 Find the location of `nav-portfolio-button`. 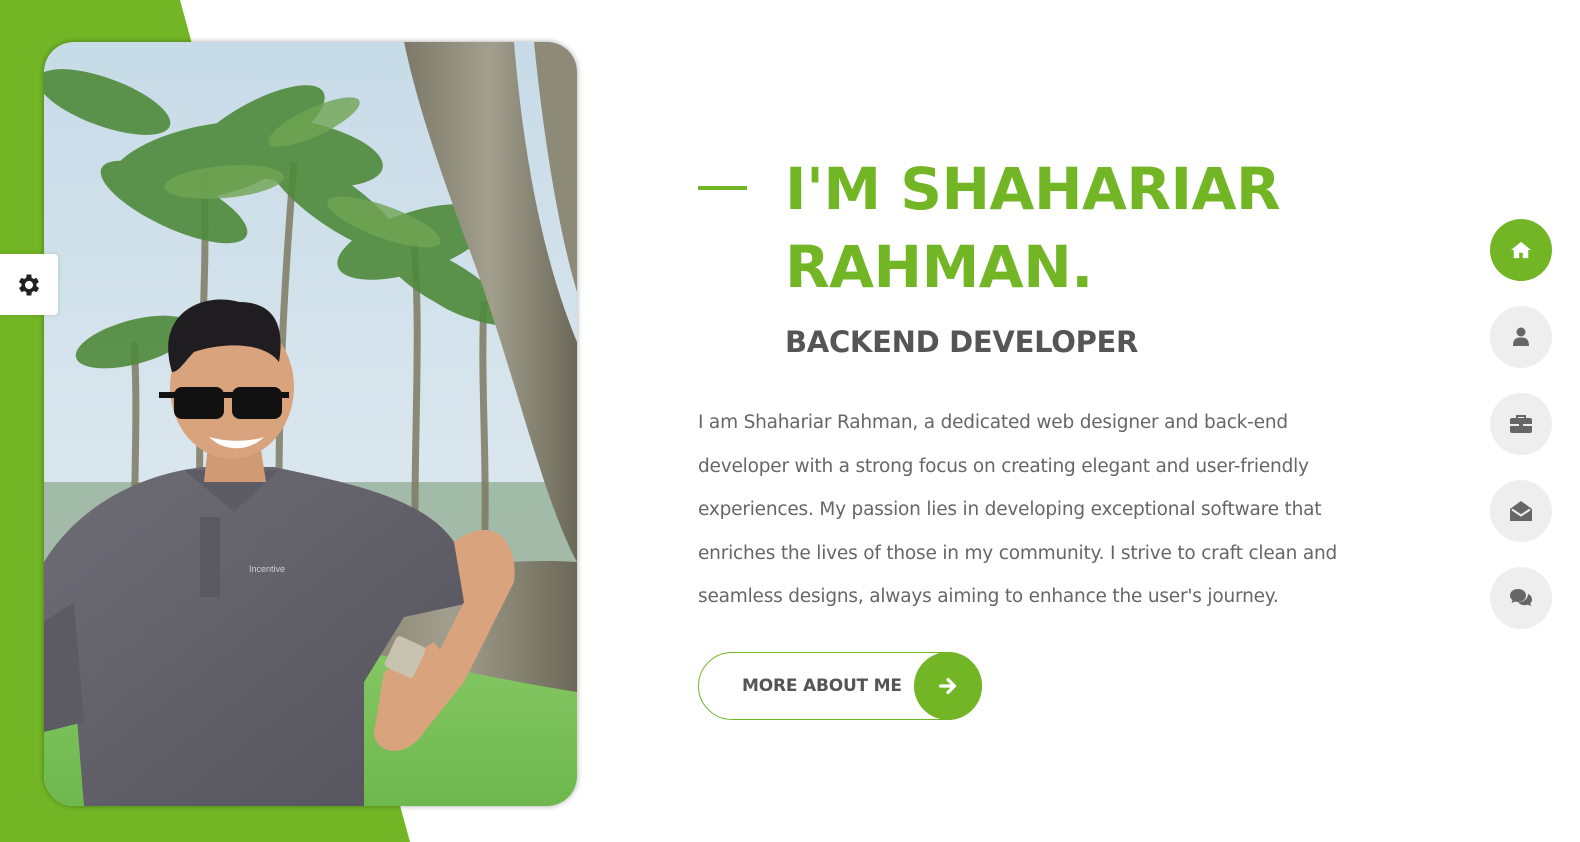

nav-portfolio-button is located at coordinates (1521, 424).